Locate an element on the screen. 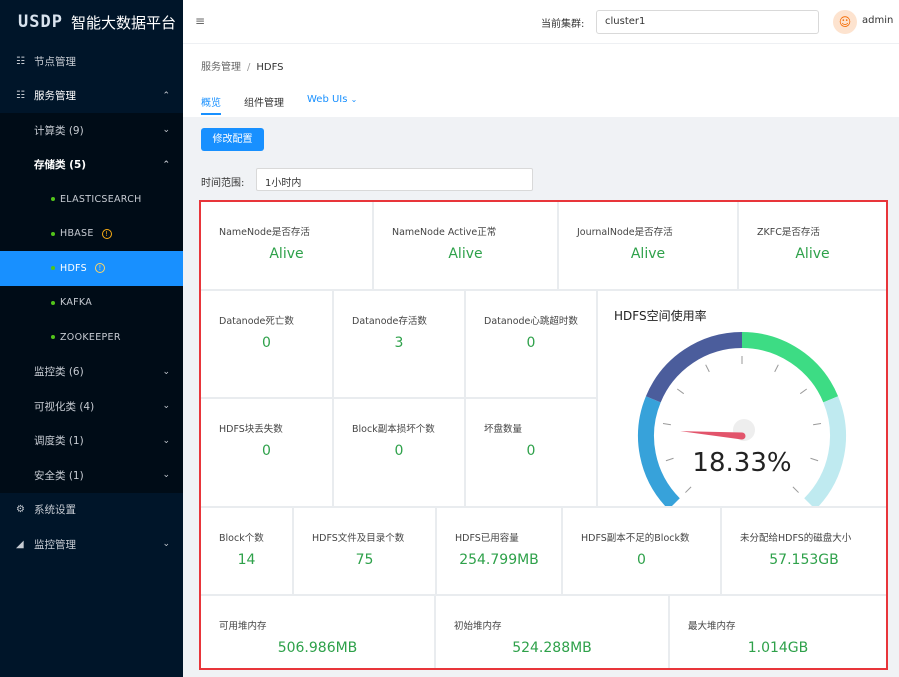 The width and height of the screenshot is (899, 677). sidebar-item-zookeeper: ZOOKEEPER is located at coordinates (91, 337).